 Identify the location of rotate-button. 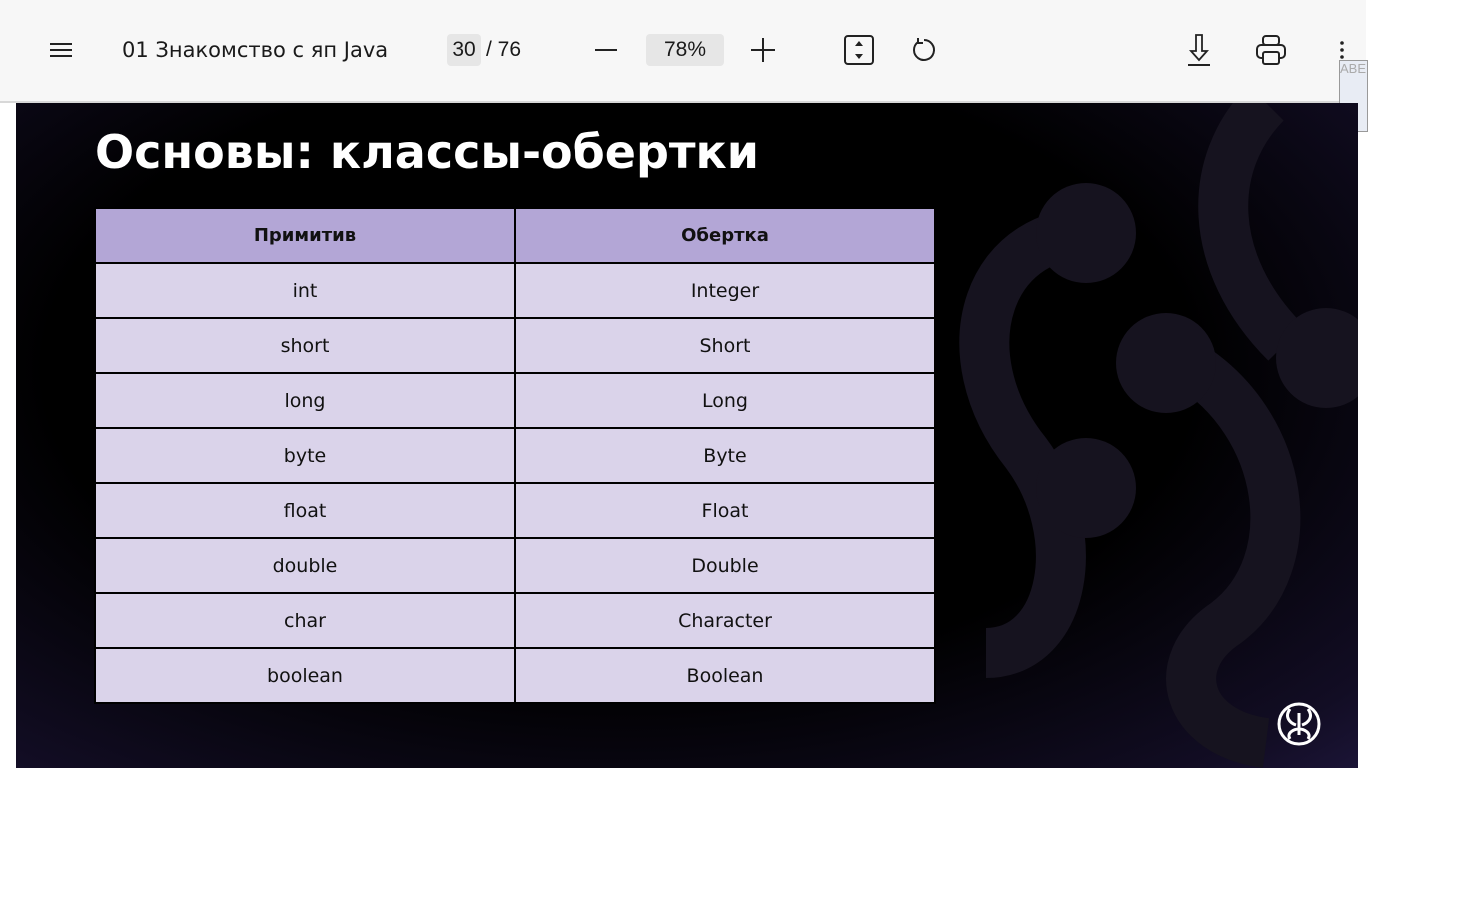
(924, 50).